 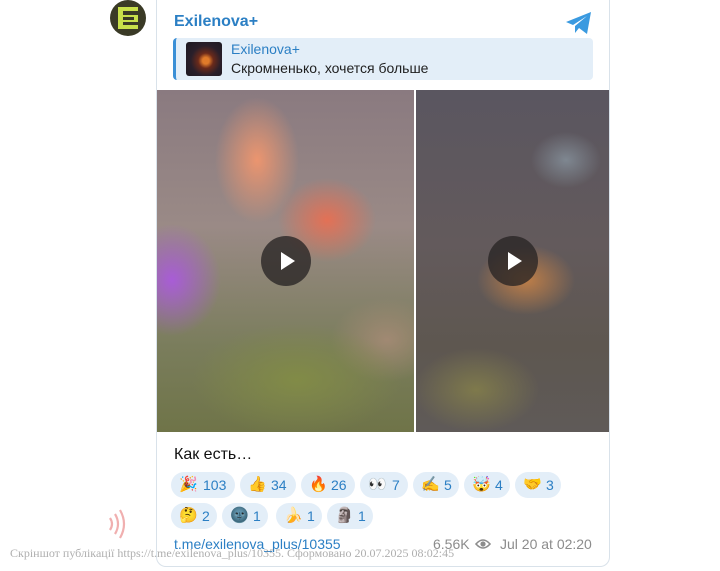 I want to click on reaction-fire: 🔥 26, so click(x=328, y=485).